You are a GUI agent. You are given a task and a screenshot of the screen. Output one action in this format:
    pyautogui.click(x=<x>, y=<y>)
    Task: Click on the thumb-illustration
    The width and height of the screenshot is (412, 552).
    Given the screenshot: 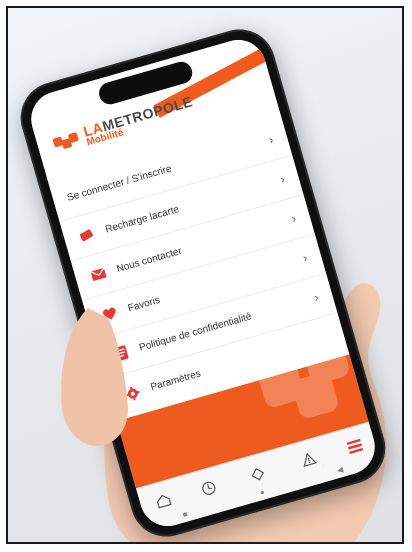 What is the action you would take?
    pyautogui.click(x=94, y=377)
    